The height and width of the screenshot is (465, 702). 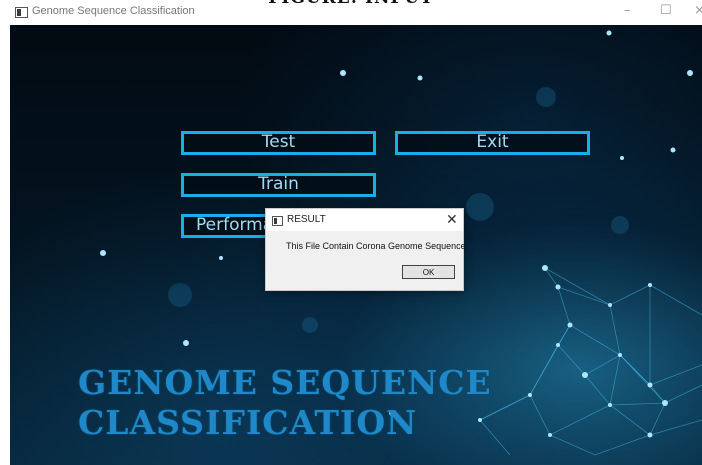 I want to click on dialog-message: This File Contain Corona Genome Sequence, so click(x=376, y=246).